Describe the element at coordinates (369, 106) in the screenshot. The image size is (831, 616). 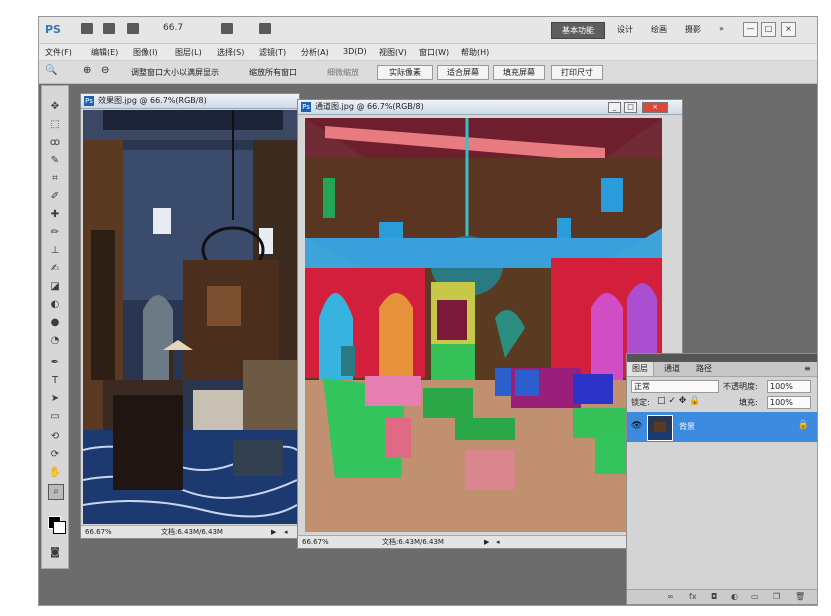
I see `document-title-channel: 通道图.jpg @ 66.7%(RGB/8)` at that location.